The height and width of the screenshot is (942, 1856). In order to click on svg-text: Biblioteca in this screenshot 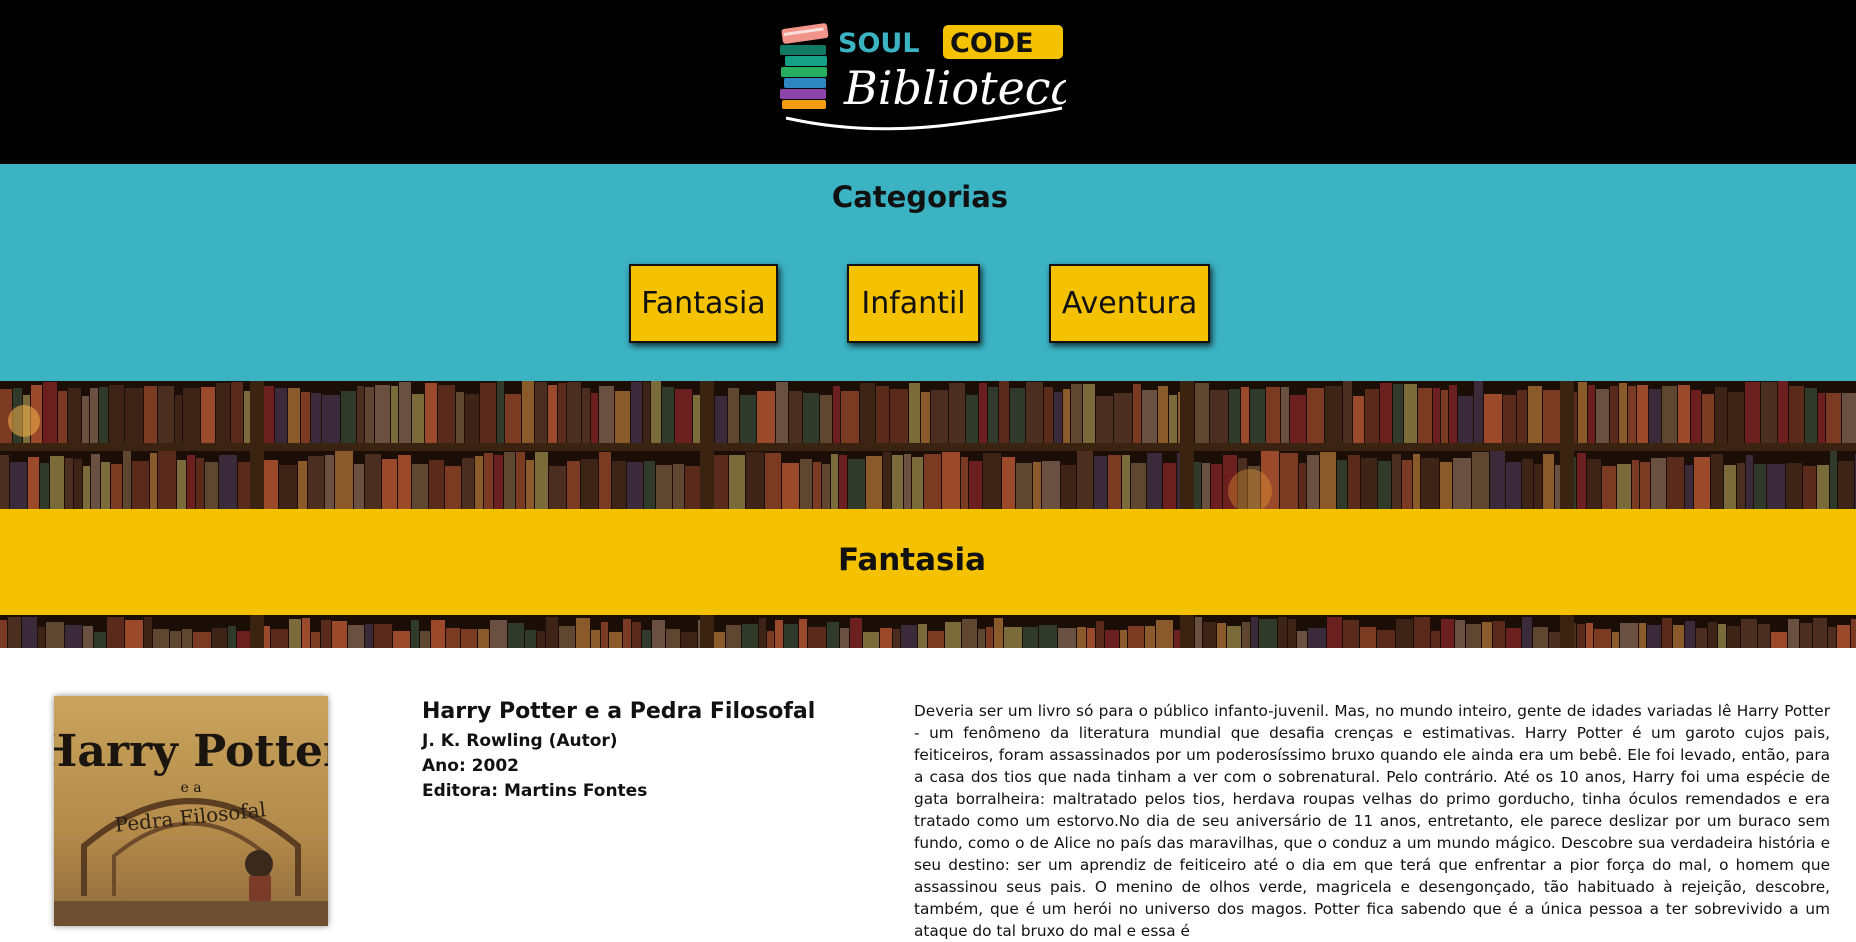, I will do `click(954, 88)`.